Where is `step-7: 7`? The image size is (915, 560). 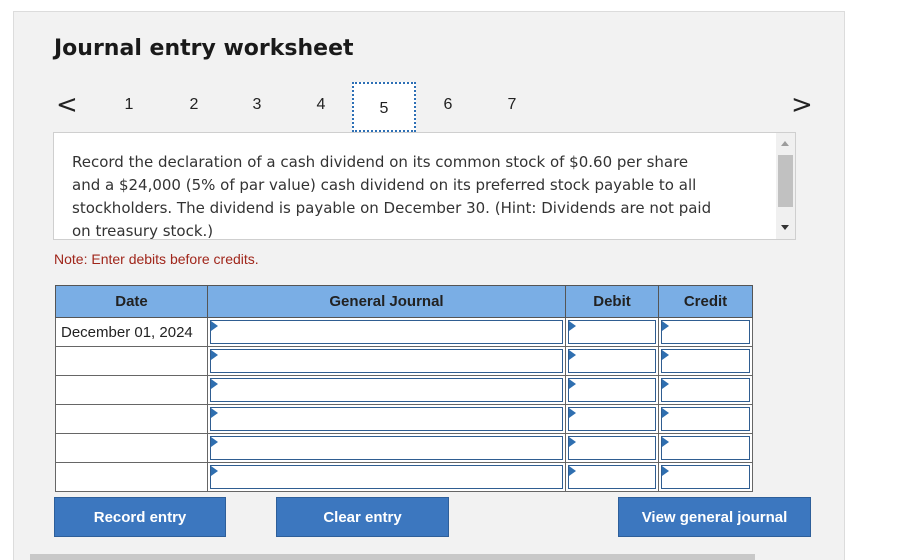
step-7: 7 is located at coordinates (512, 105).